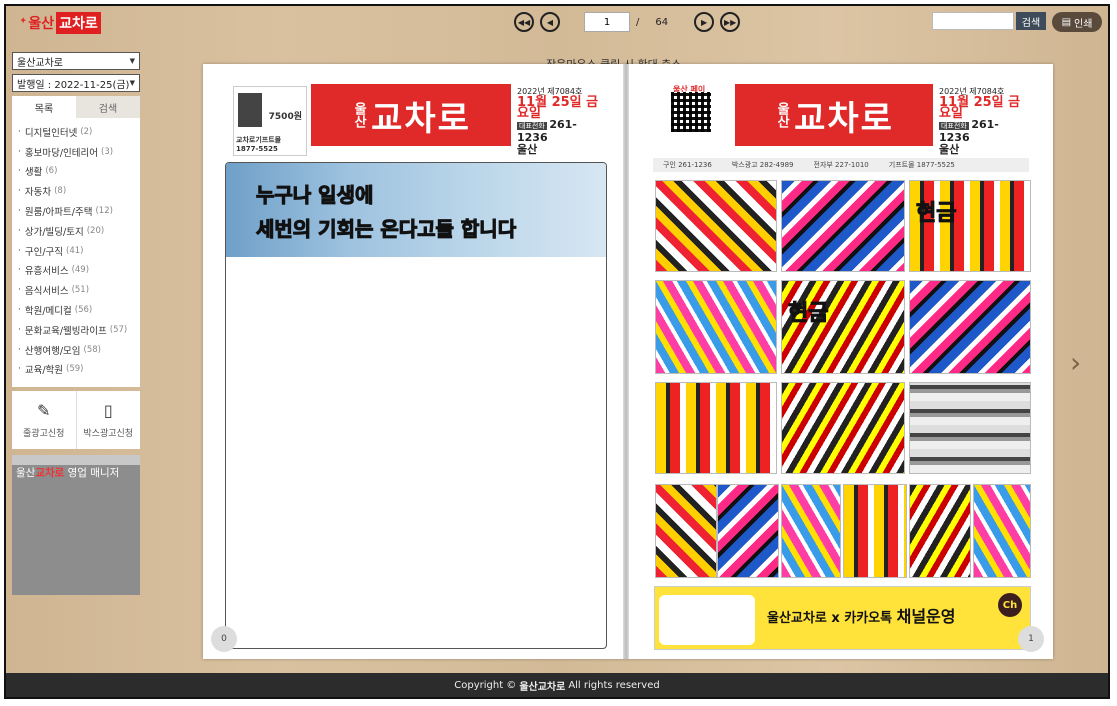 The width and height of the screenshot is (1117, 706). I want to click on first-page-button: ◀◀, so click(524, 22).